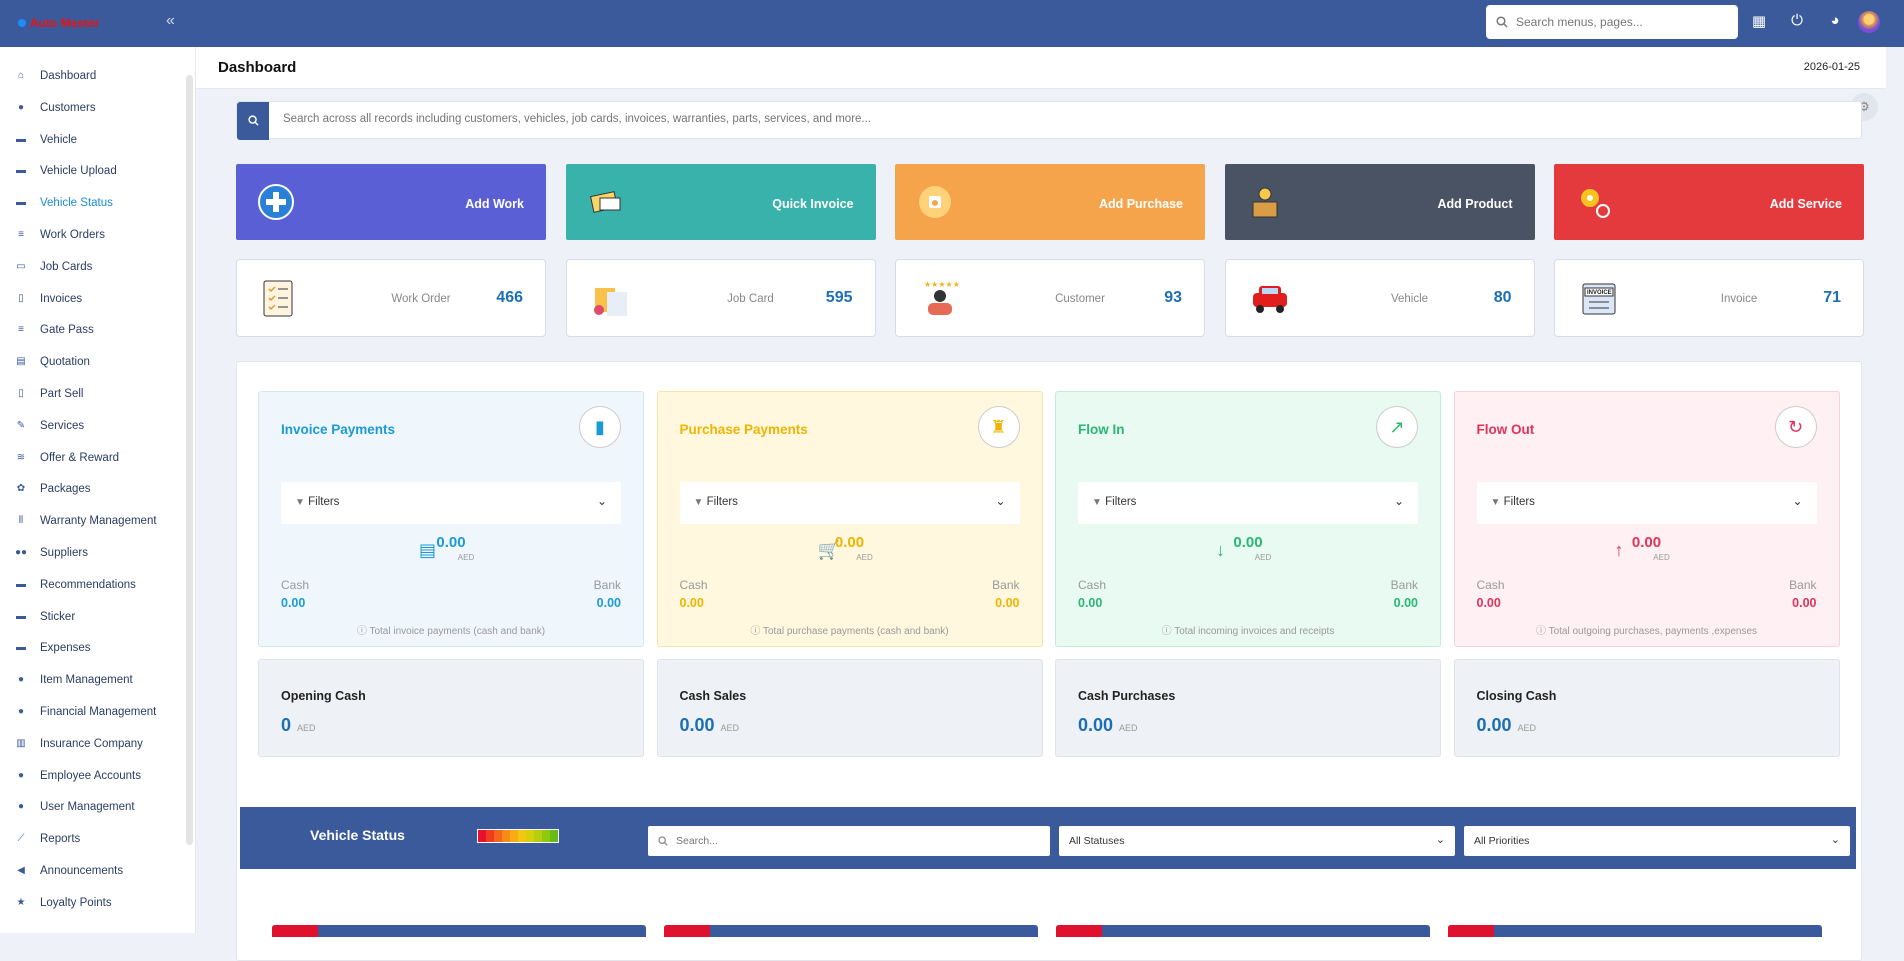  I want to click on sidebar-item: ●● Suppliers, so click(51, 553).